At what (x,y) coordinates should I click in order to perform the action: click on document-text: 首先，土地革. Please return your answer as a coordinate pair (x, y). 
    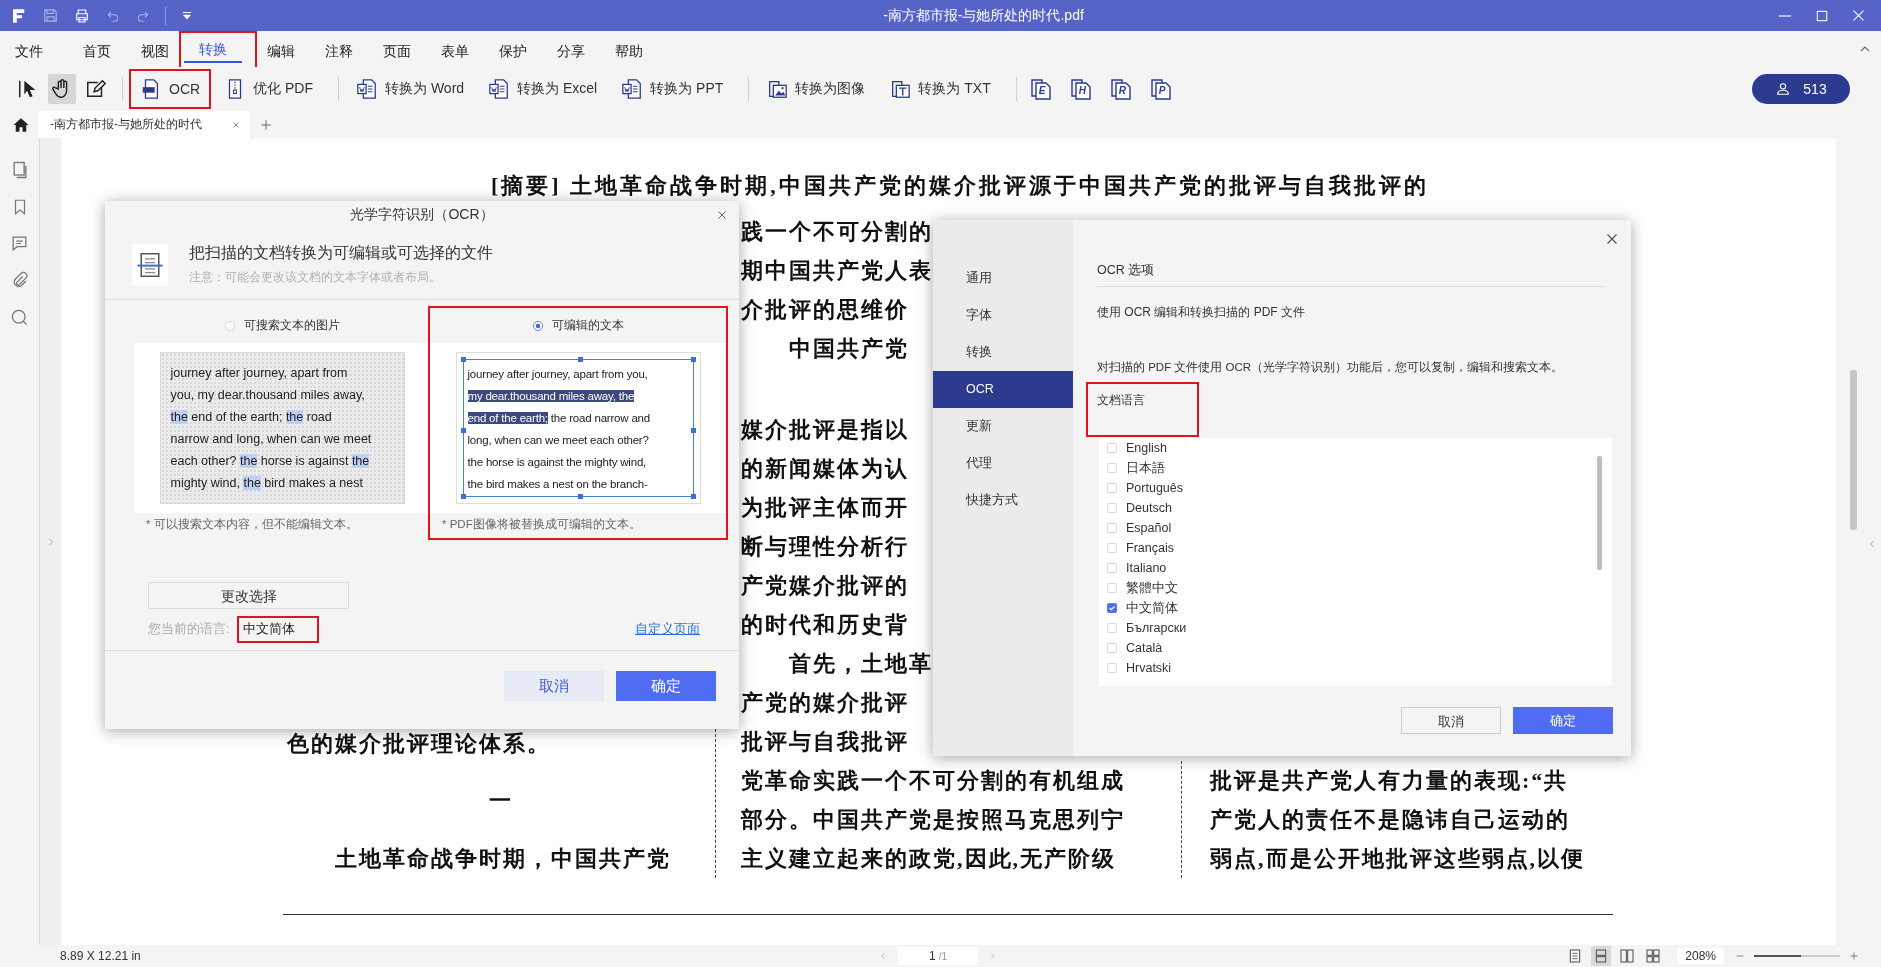
    Looking at the image, I should click on (861, 664).